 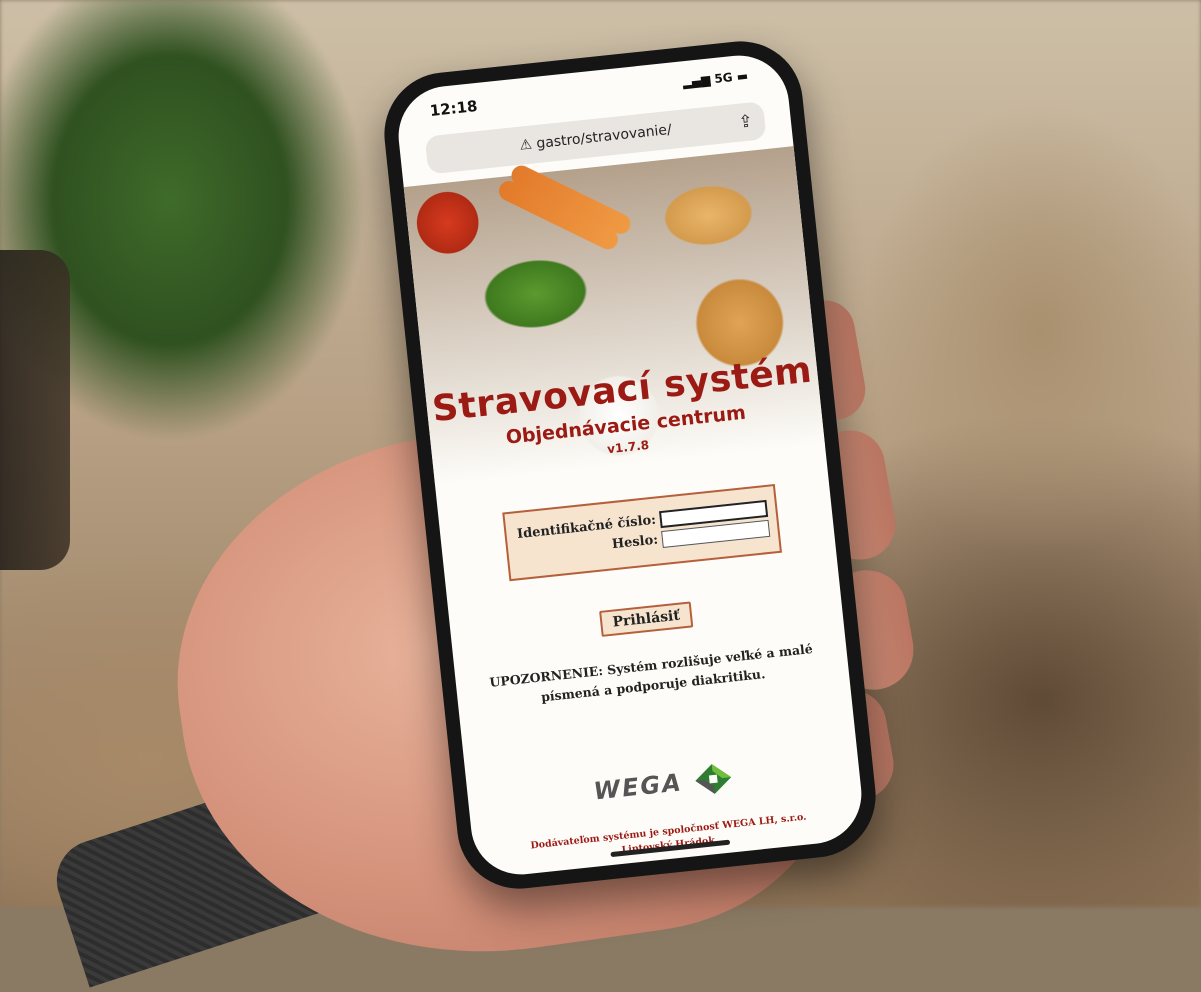 I want to click on network-indicator: ▂▄▆ 5G ▬, so click(x=715, y=79).